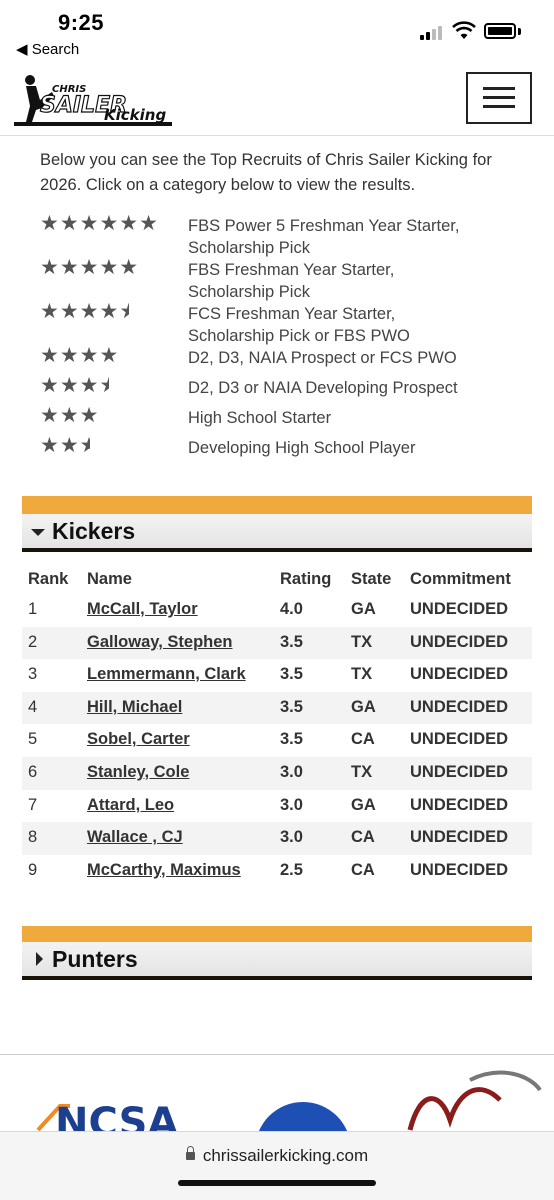  I want to click on three-stars-icon: ★★★, so click(70, 415).